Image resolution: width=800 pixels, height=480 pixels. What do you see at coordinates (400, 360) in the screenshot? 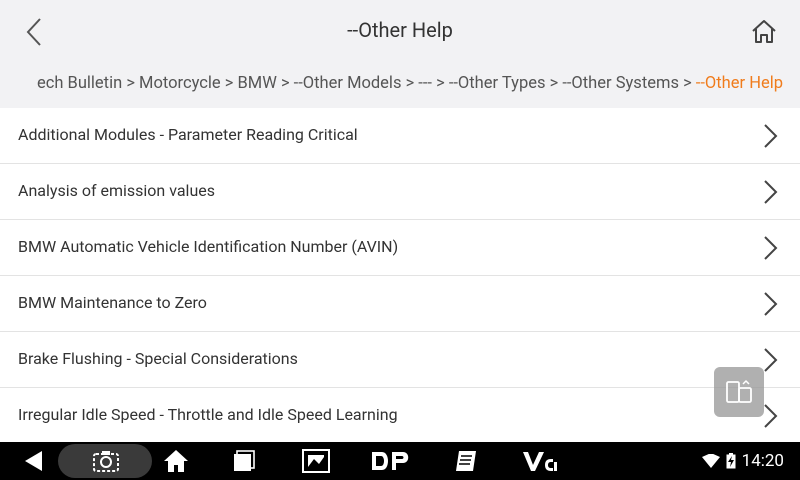
I see `list-item: Brake Flushing - Special Considerations` at bounding box center [400, 360].